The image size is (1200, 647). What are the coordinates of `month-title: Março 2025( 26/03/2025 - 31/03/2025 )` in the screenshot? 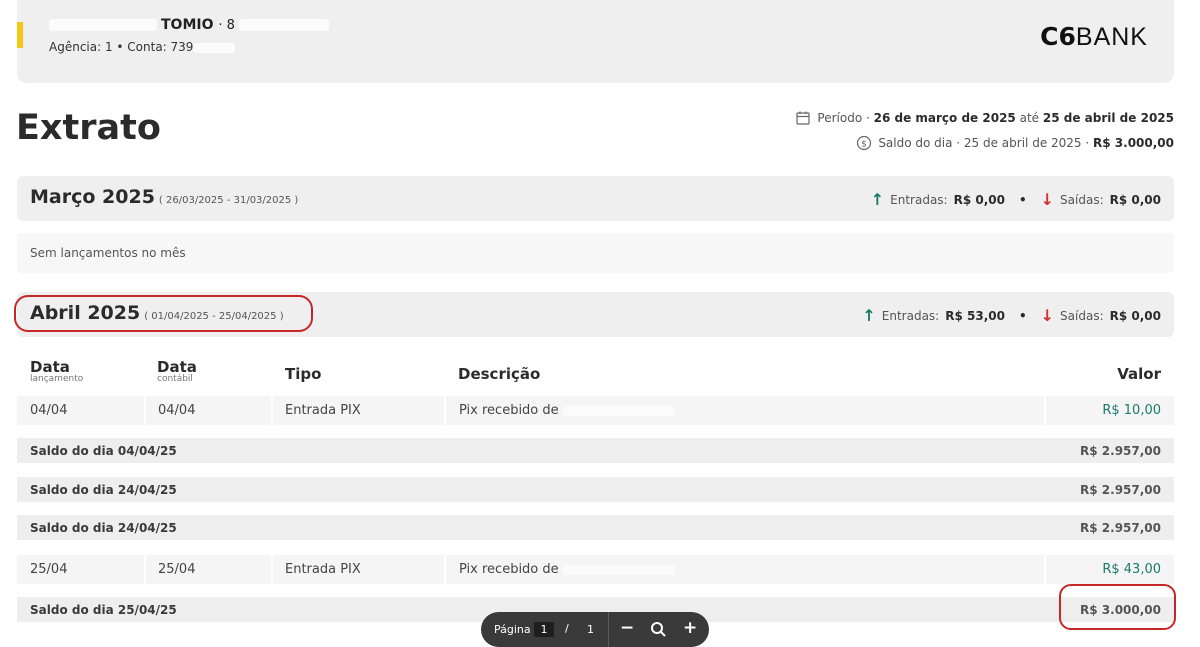 It's located at (164, 197).